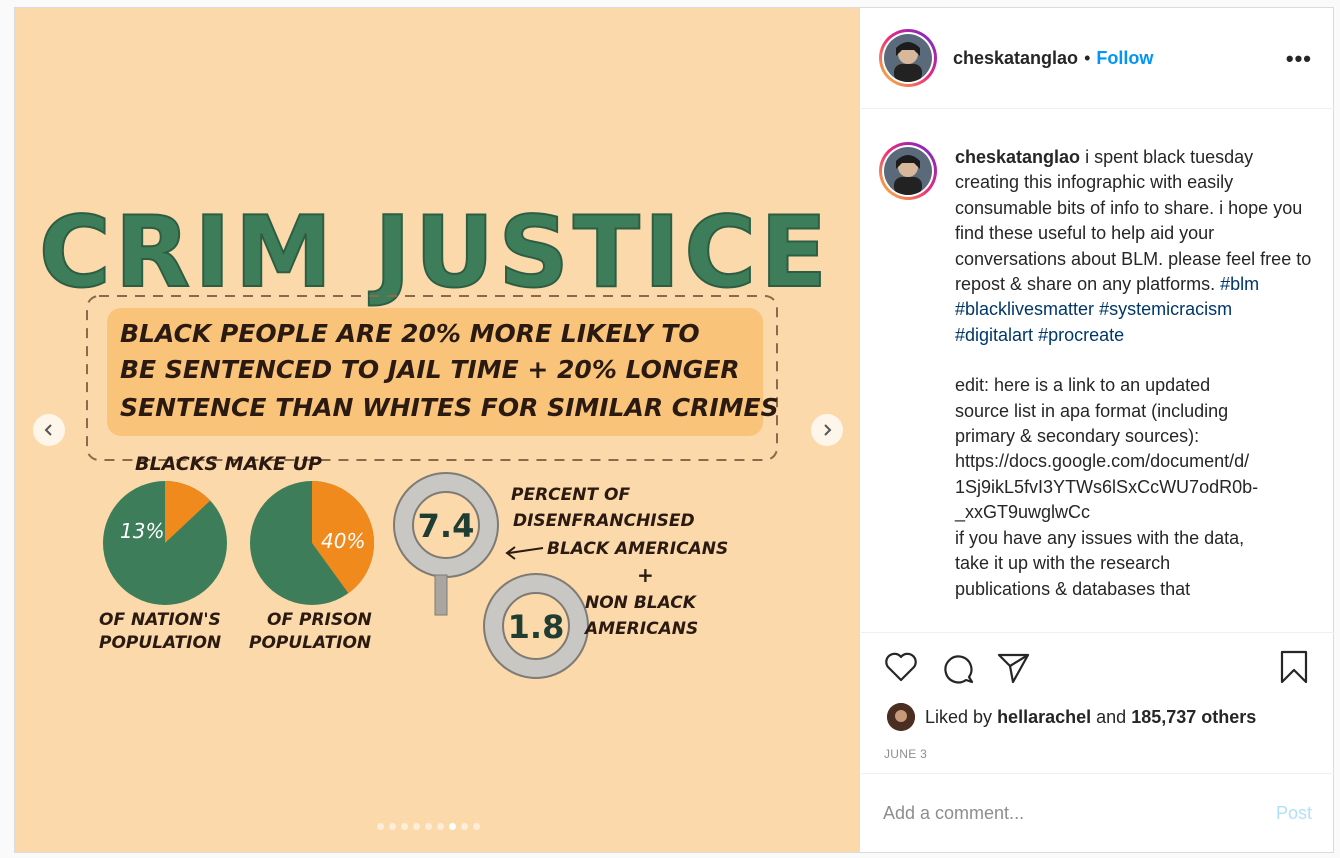 This screenshot has width=1340, height=858. I want to click on edit-line: primary & secondary sources):, so click(1077, 436).